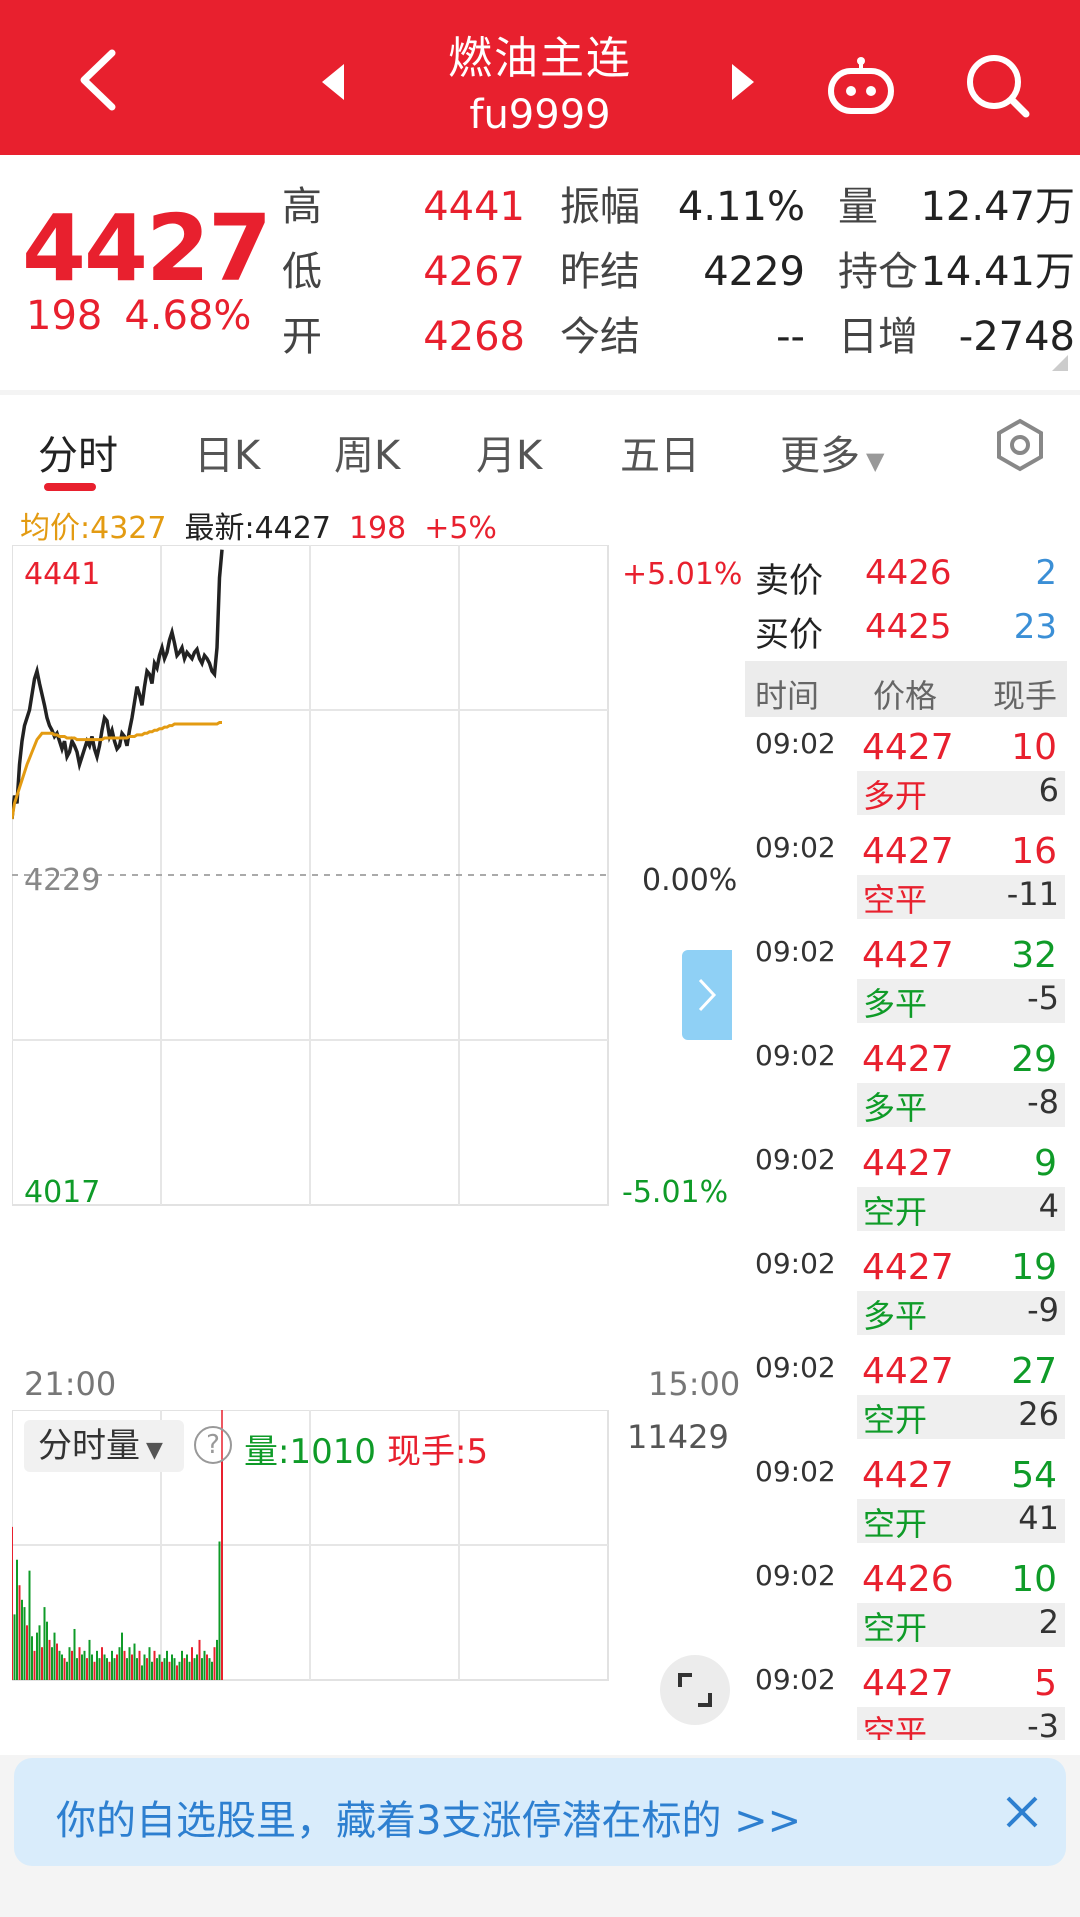 Image resolution: width=1080 pixels, height=1917 pixels. What do you see at coordinates (997, 85) in the screenshot?
I see `search-icon` at bounding box center [997, 85].